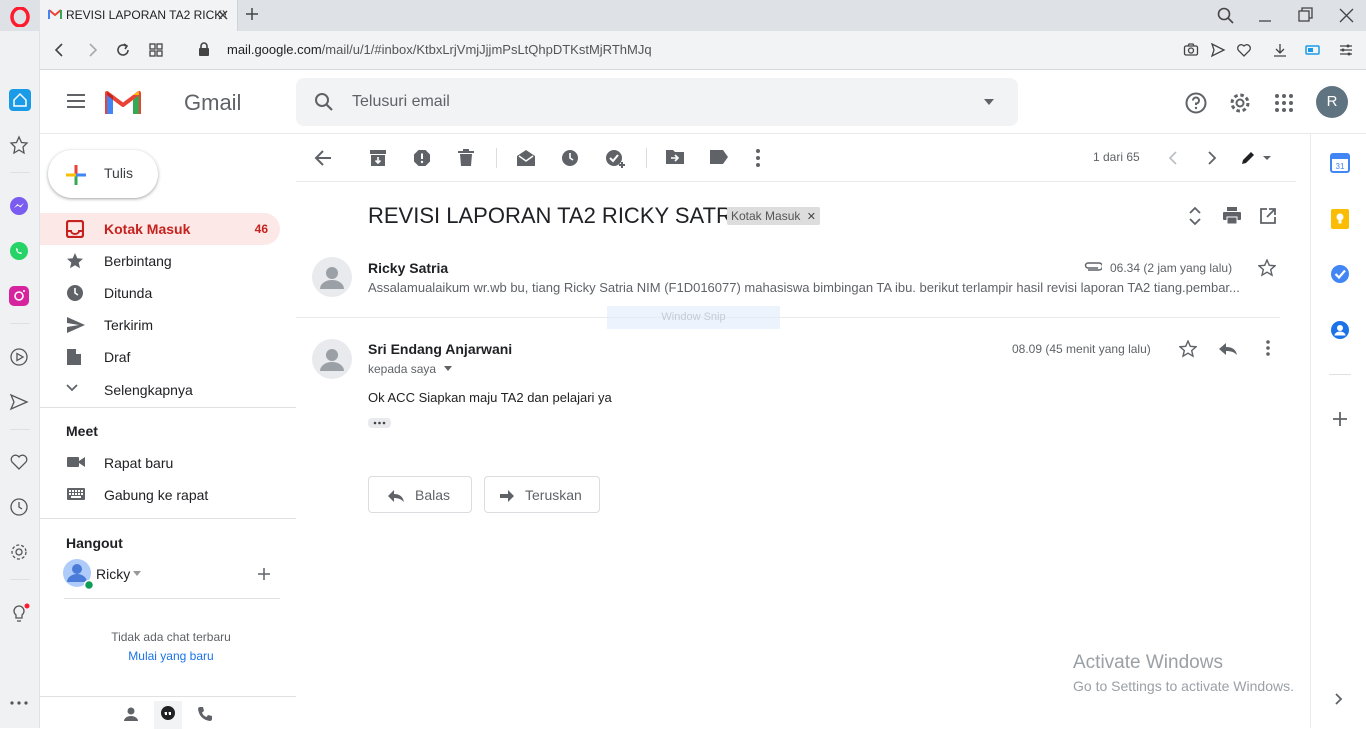  What do you see at coordinates (1218, 50) in the screenshot?
I see `share-send-icon` at bounding box center [1218, 50].